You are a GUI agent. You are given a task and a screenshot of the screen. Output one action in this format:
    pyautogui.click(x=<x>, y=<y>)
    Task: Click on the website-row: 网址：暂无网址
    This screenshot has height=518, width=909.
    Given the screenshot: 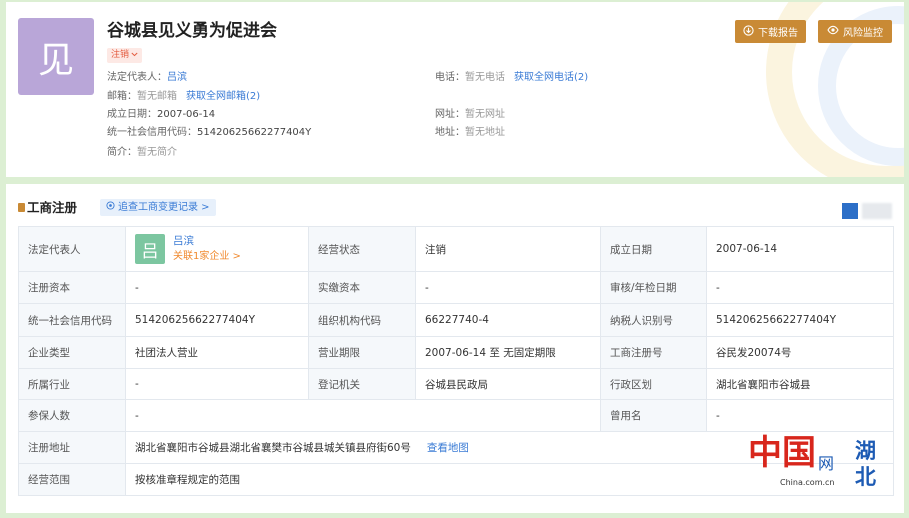 What is the action you would take?
    pyautogui.click(x=470, y=115)
    